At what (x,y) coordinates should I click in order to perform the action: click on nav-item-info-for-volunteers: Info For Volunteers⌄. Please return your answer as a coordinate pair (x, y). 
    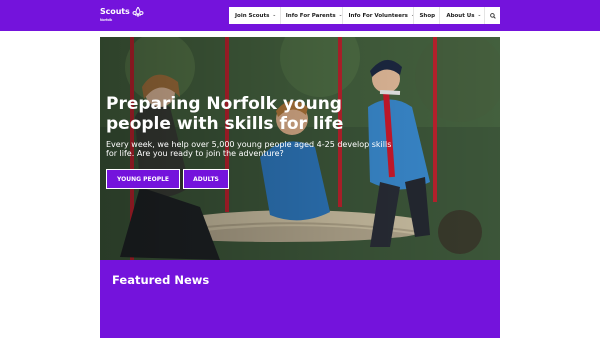
    Looking at the image, I should click on (378, 15).